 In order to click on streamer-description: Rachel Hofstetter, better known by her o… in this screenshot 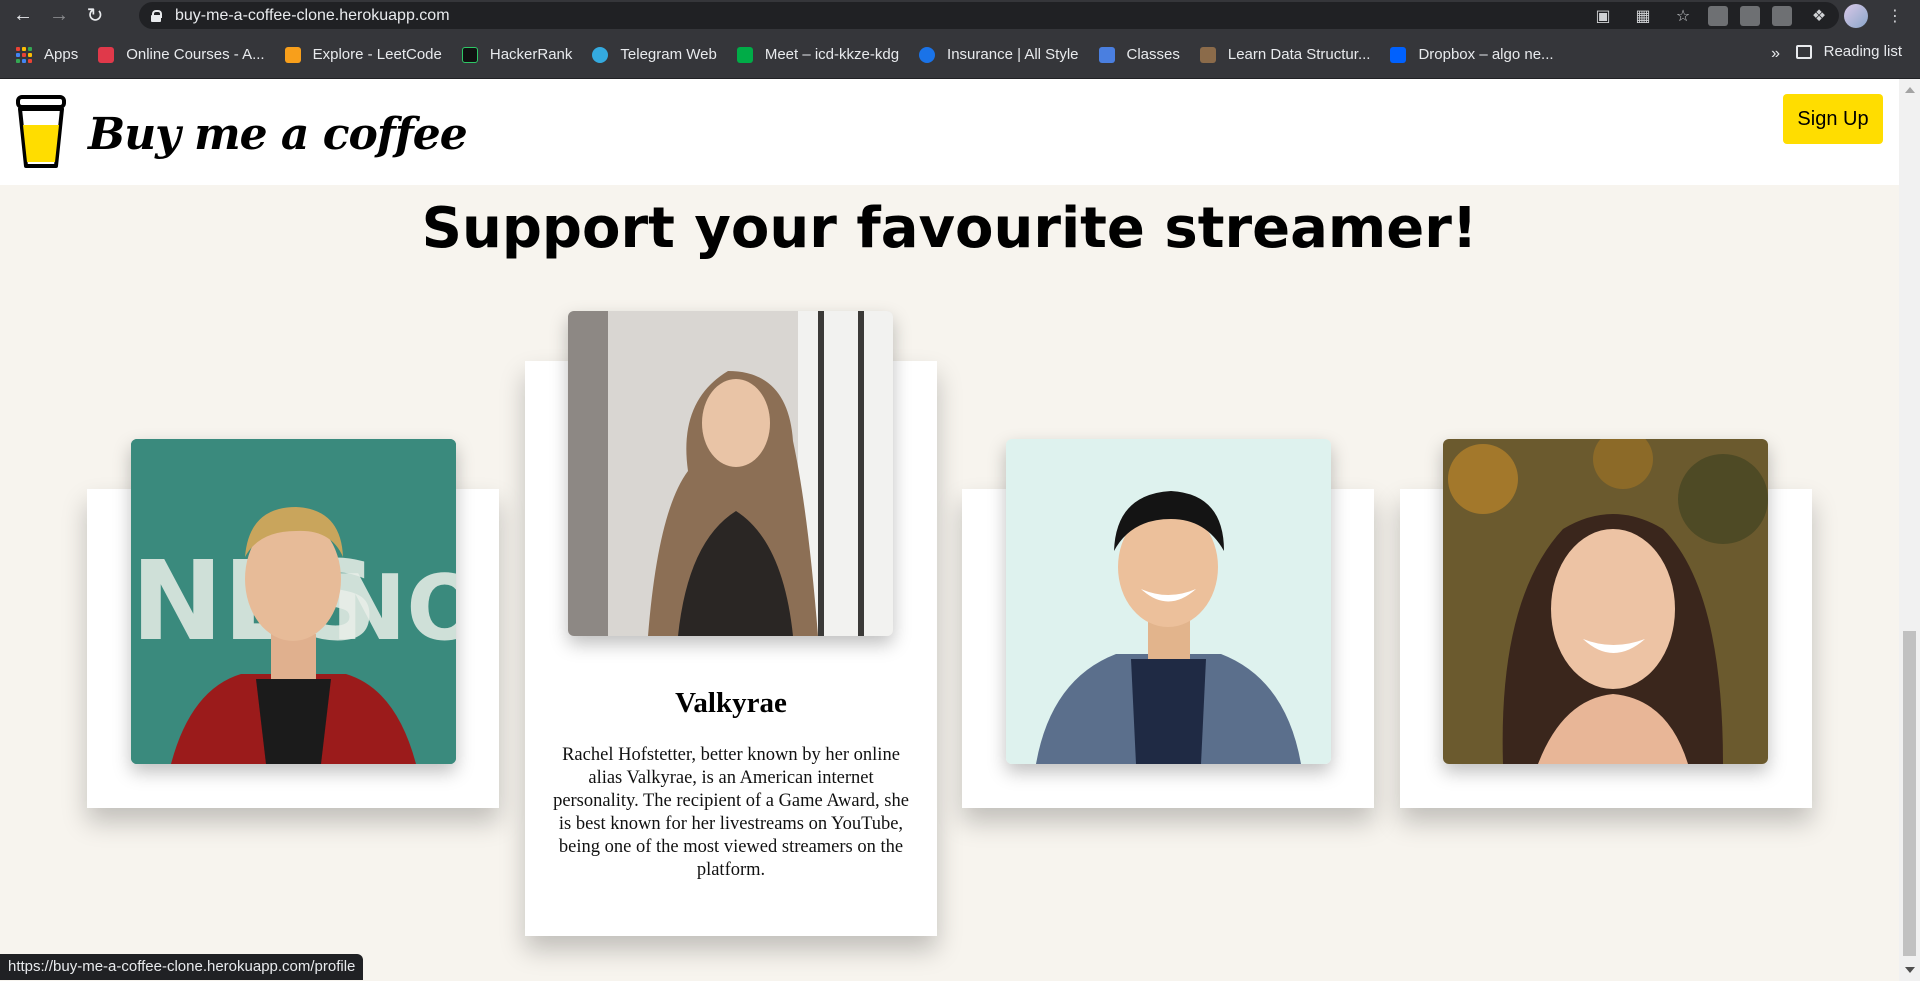, I will do `click(731, 812)`.